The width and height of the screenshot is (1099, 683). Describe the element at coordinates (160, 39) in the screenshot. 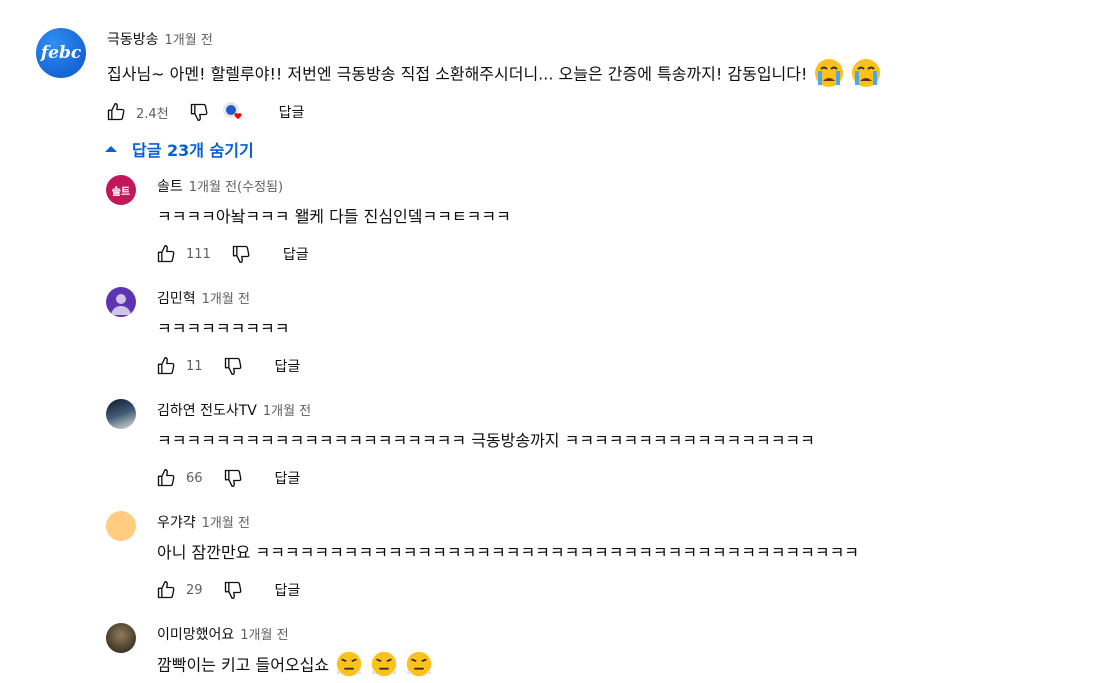

I see `comment-author-line: 극동방송 1개월 전` at that location.